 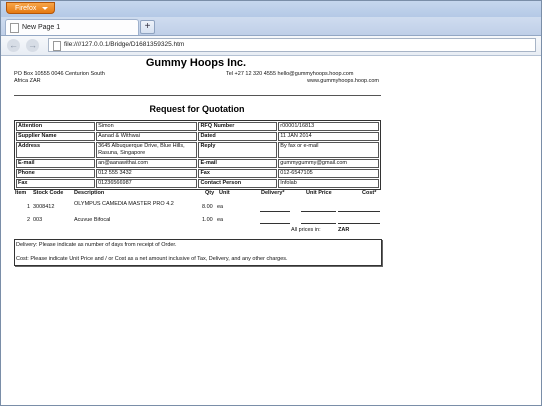 What do you see at coordinates (197, 109) in the screenshot?
I see `document-title: Request for Quotation` at bounding box center [197, 109].